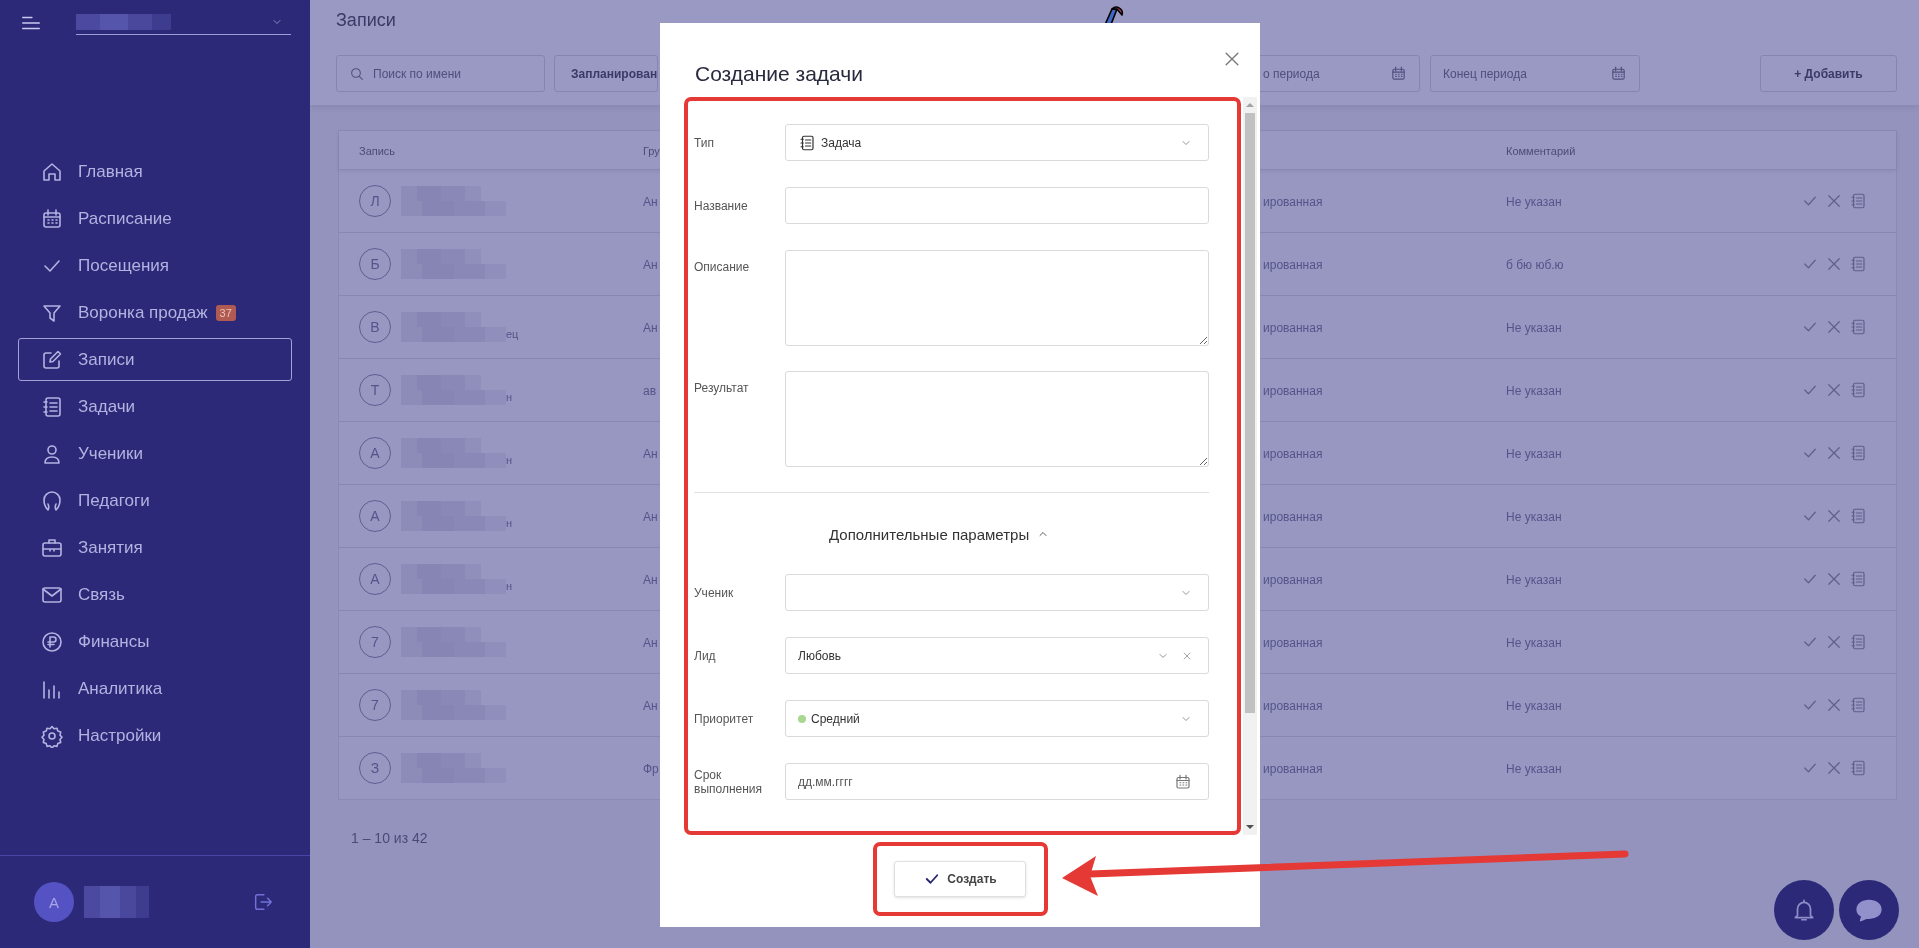 The height and width of the screenshot is (948, 1919). I want to click on scrollbar, so click(1250, 466).